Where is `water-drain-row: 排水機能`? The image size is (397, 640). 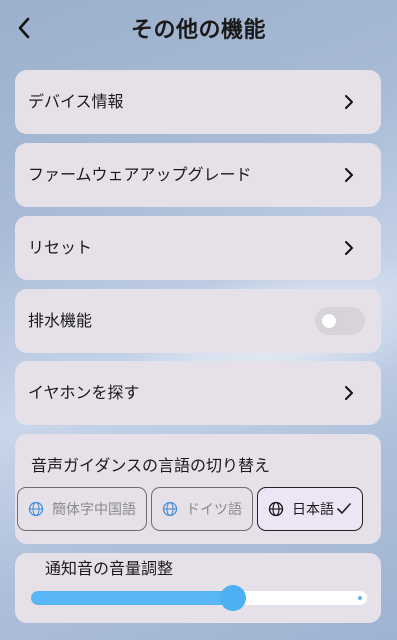 water-drain-row: 排水機能 is located at coordinates (198, 321).